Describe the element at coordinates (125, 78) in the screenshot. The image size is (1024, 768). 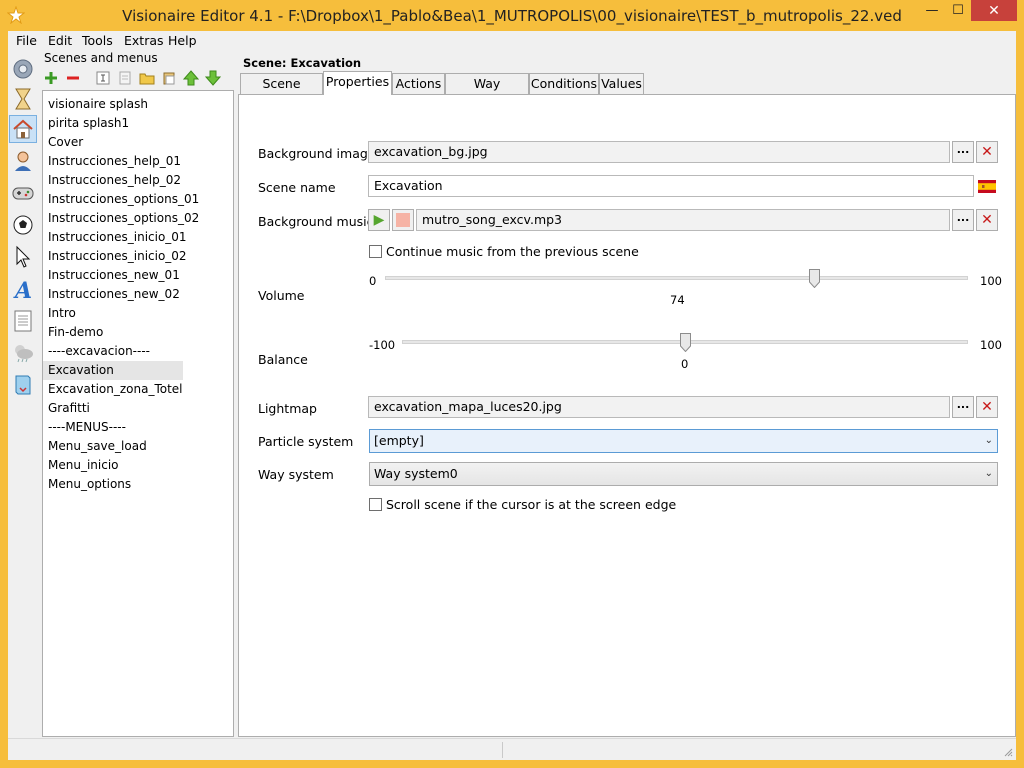
I see `copy-icon` at that location.